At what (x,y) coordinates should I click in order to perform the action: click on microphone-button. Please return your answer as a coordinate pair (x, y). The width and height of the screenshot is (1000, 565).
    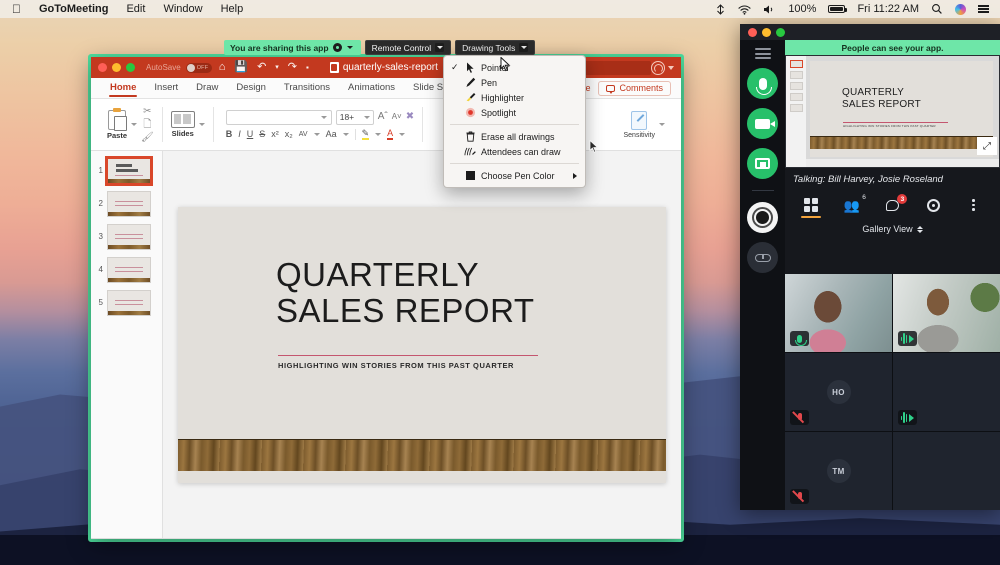
    Looking at the image, I should click on (762, 83).